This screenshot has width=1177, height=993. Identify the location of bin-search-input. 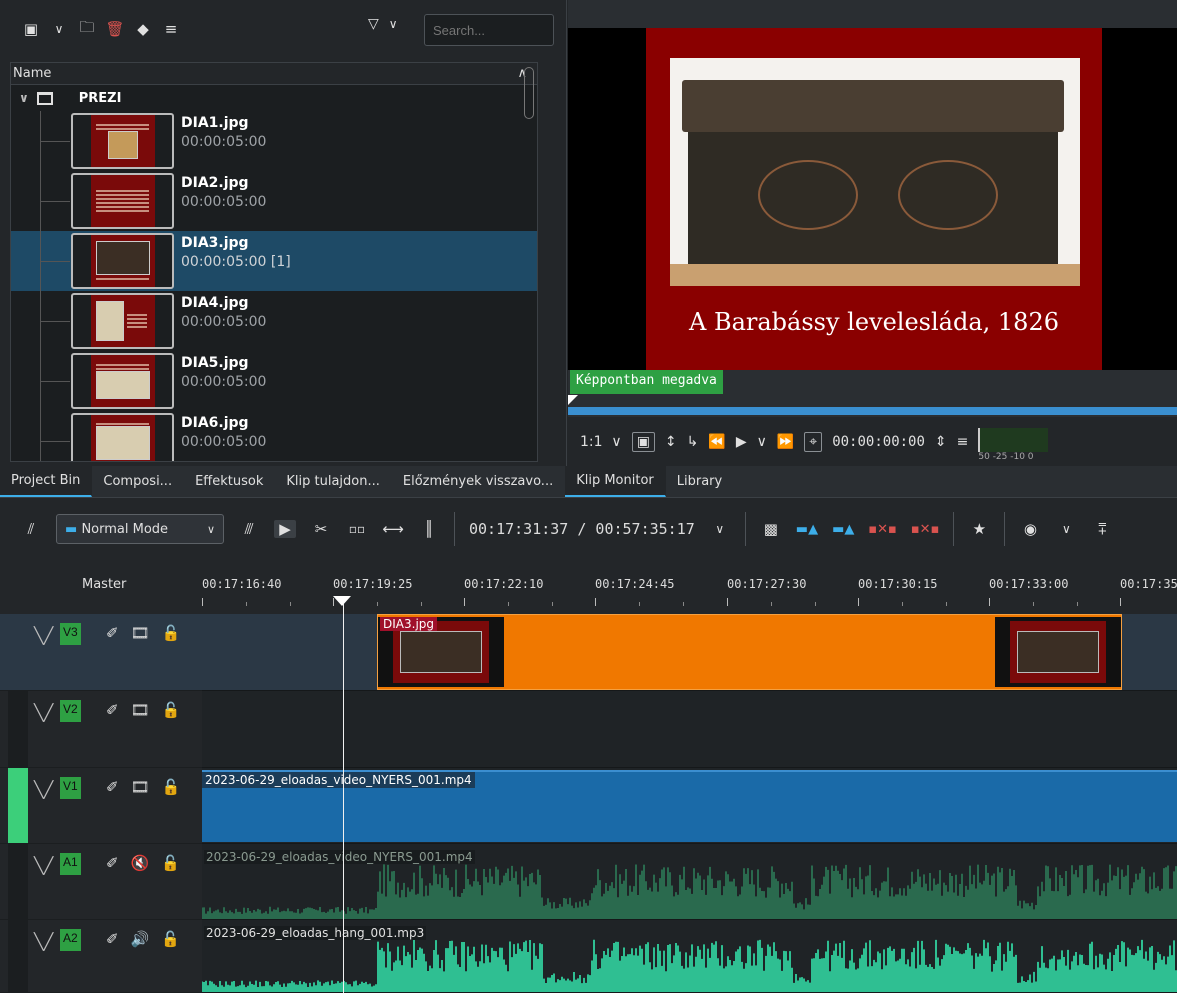
(489, 30).